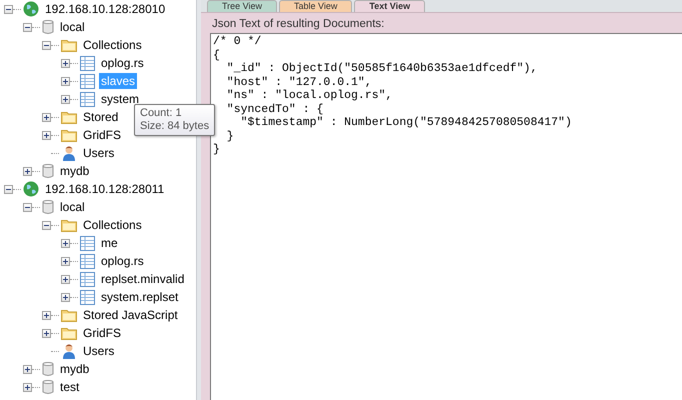 The image size is (682, 400). What do you see at coordinates (242, 6) in the screenshot?
I see `view-tab: Tree View` at bounding box center [242, 6].